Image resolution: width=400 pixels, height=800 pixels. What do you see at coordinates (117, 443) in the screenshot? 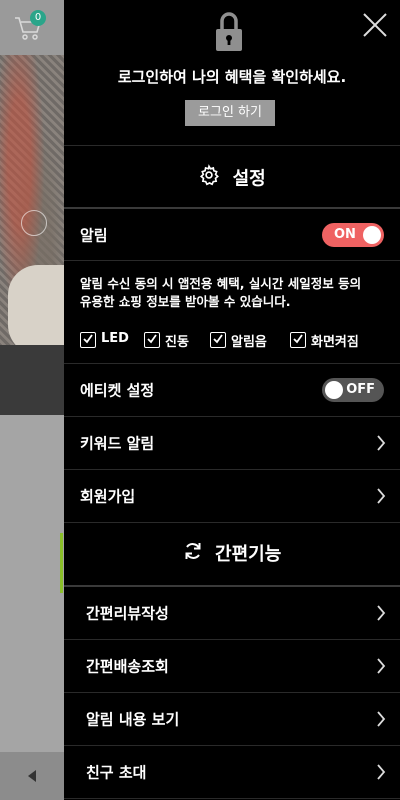
I see `keyword-alert-label: 키워드 알림` at bounding box center [117, 443].